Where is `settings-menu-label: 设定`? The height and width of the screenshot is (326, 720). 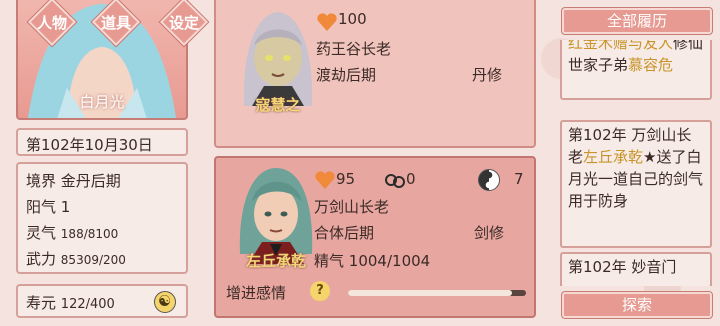
settings-menu-label: 设定 is located at coordinates (183, 23).